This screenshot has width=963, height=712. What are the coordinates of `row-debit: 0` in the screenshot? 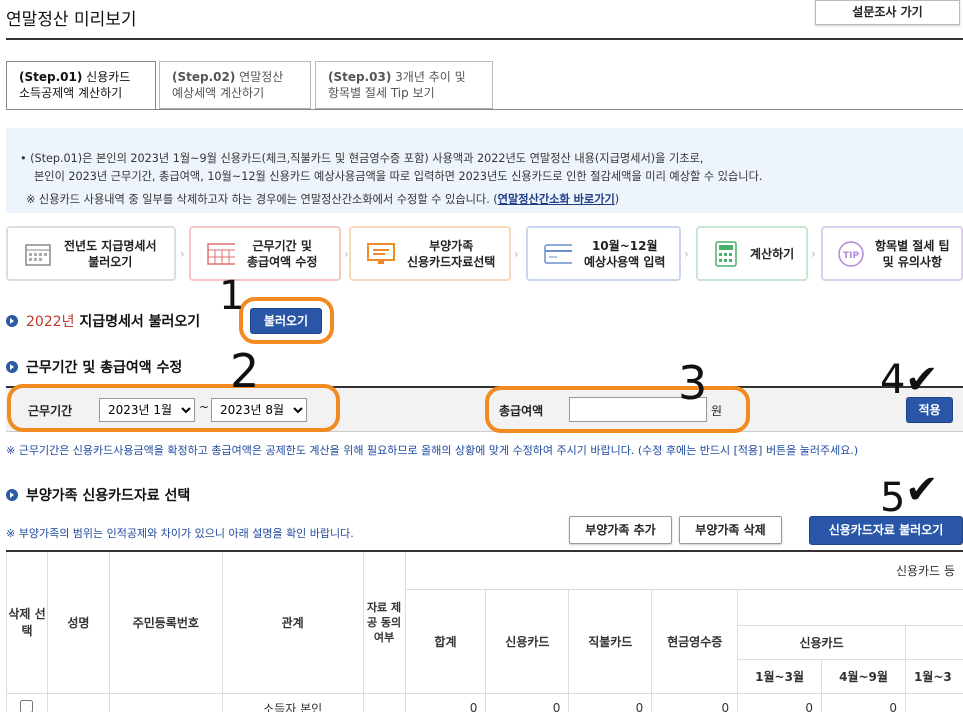 It's located at (610, 702).